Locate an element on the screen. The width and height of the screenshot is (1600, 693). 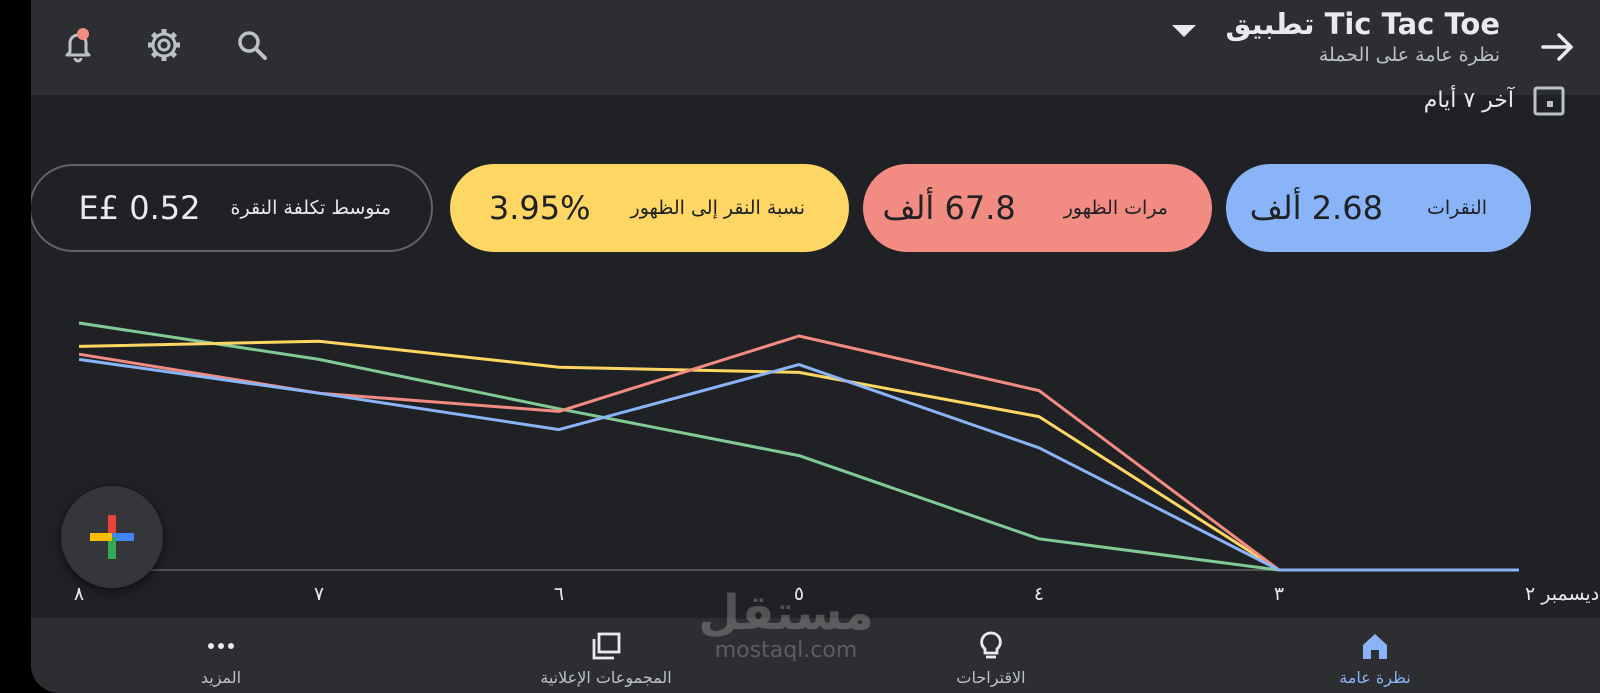
kpi-label: النقرات is located at coordinates (1456, 208).